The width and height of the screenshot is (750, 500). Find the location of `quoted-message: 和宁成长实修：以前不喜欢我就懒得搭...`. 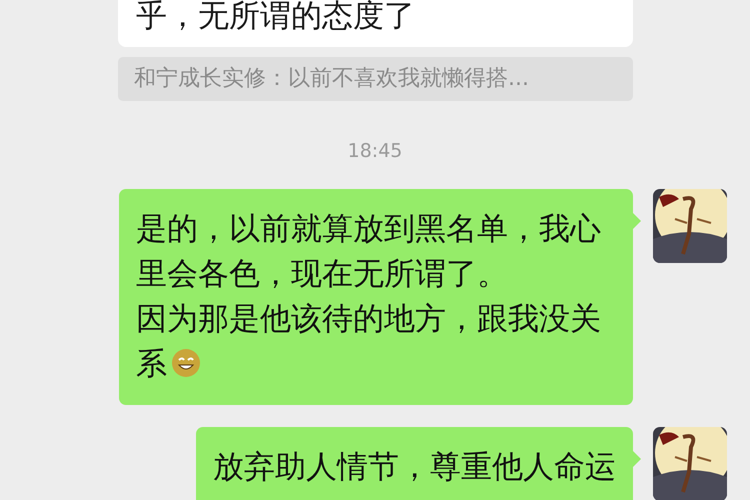

quoted-message: 和宁成长实修：以前不喜欢我就懒得搭... is located at coordinates (375, 79).